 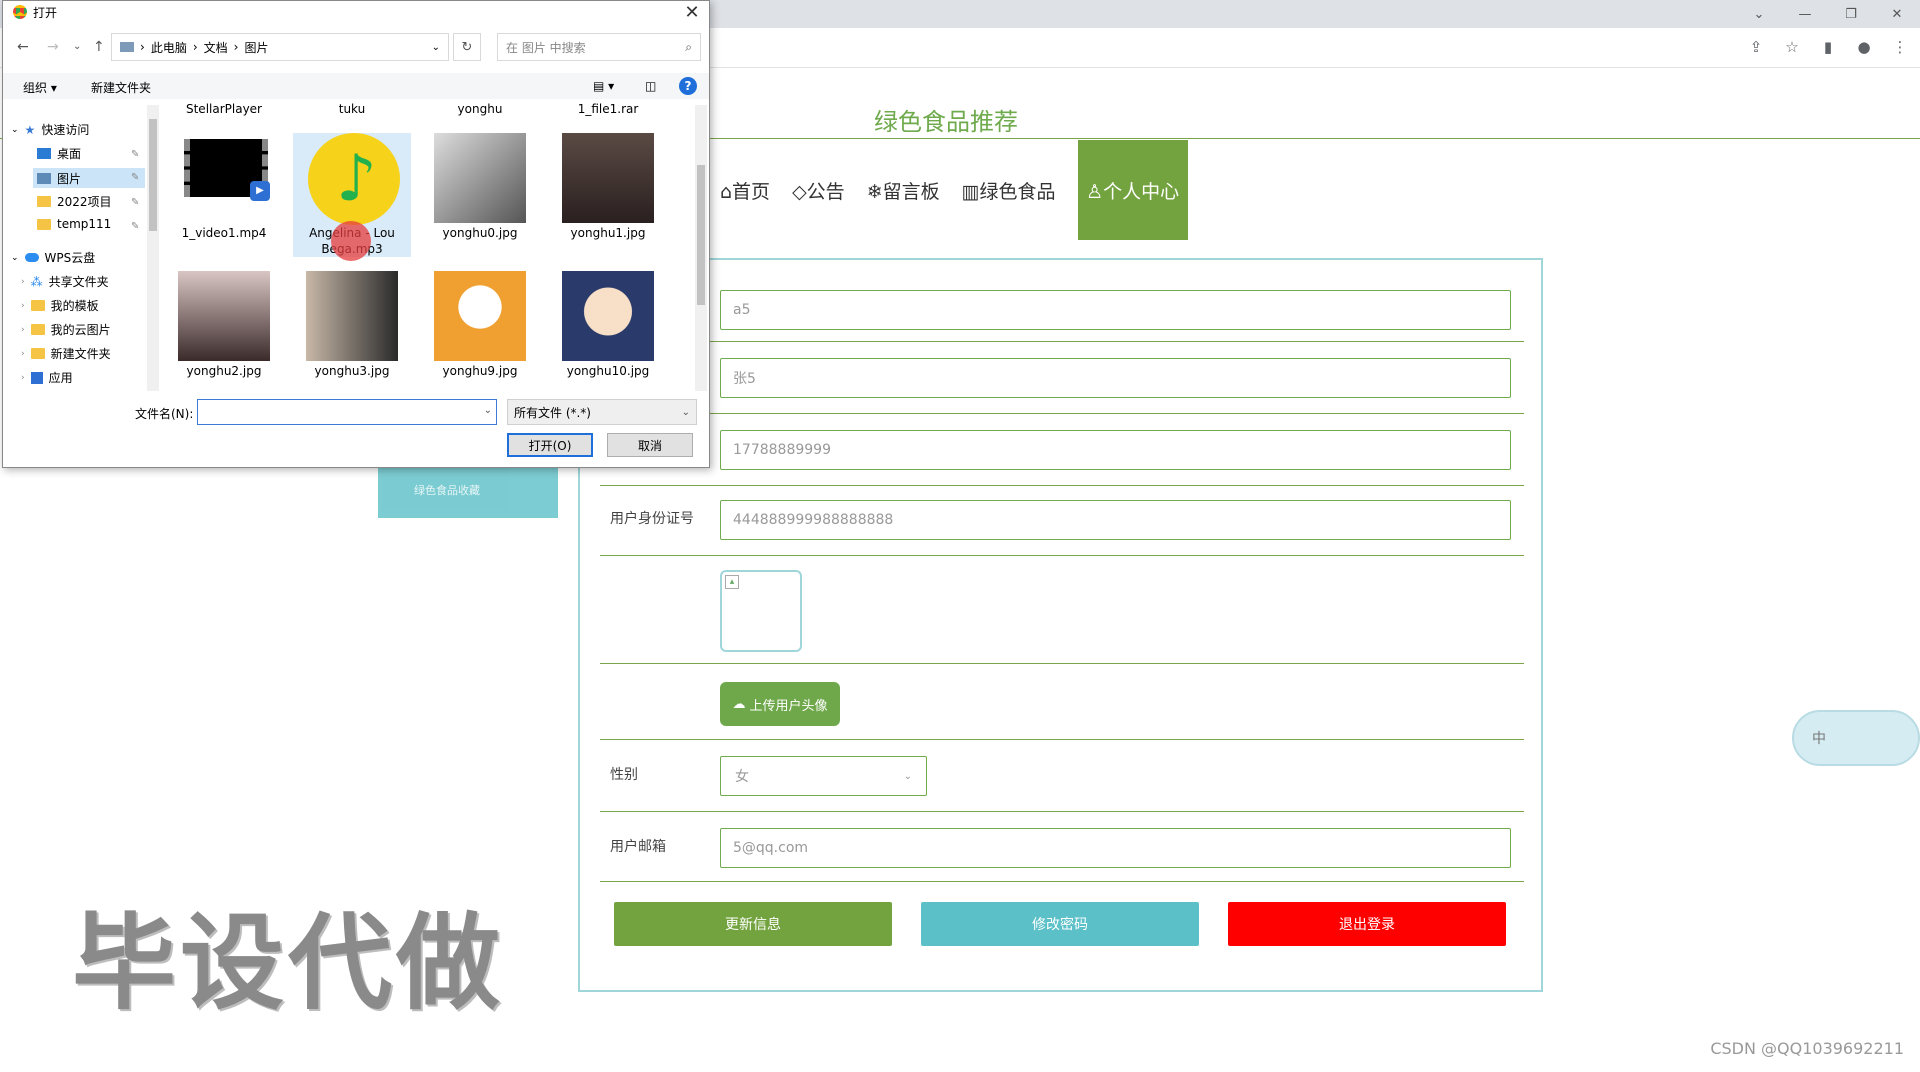 I want to click on file-name: yonghu9.jpg, so click(x=480, y=371).